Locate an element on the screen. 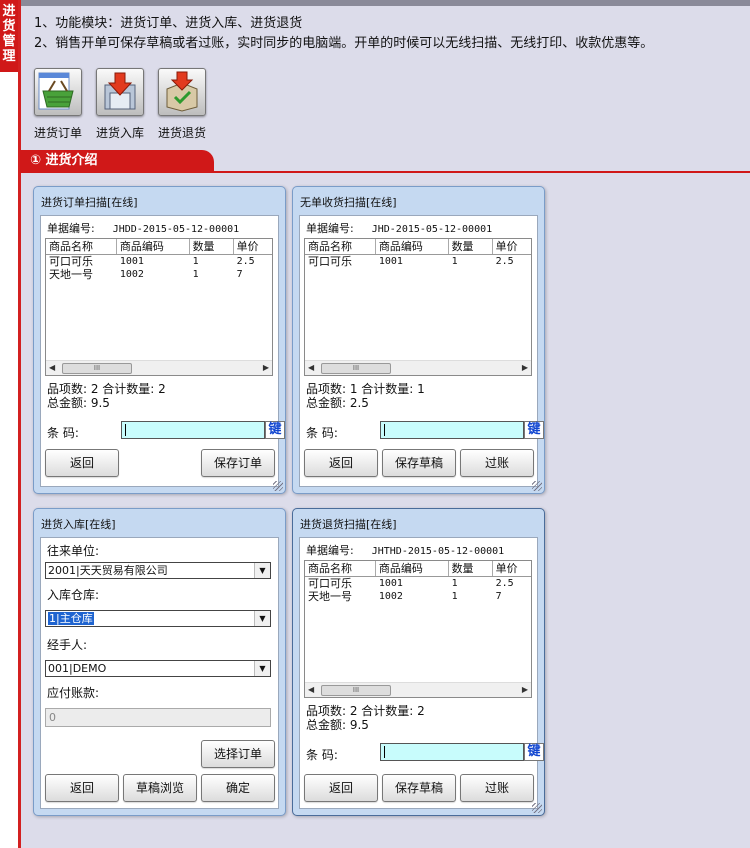  warehouse-value: 1|主仓库 is located at coordinates (71, 618).